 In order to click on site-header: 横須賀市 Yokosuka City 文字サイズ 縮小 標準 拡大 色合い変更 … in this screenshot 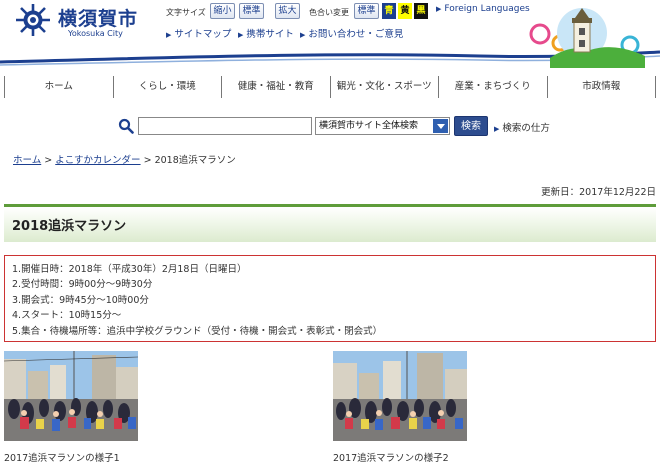, I will do `click(330, 34)`.